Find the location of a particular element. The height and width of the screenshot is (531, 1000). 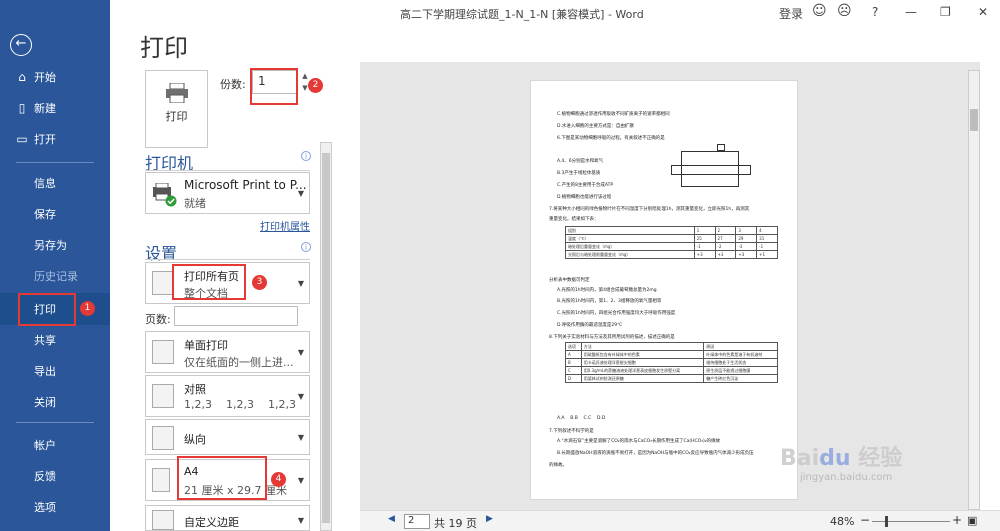

annotation-badge-2: 2 is located at coordinates (315, 85).